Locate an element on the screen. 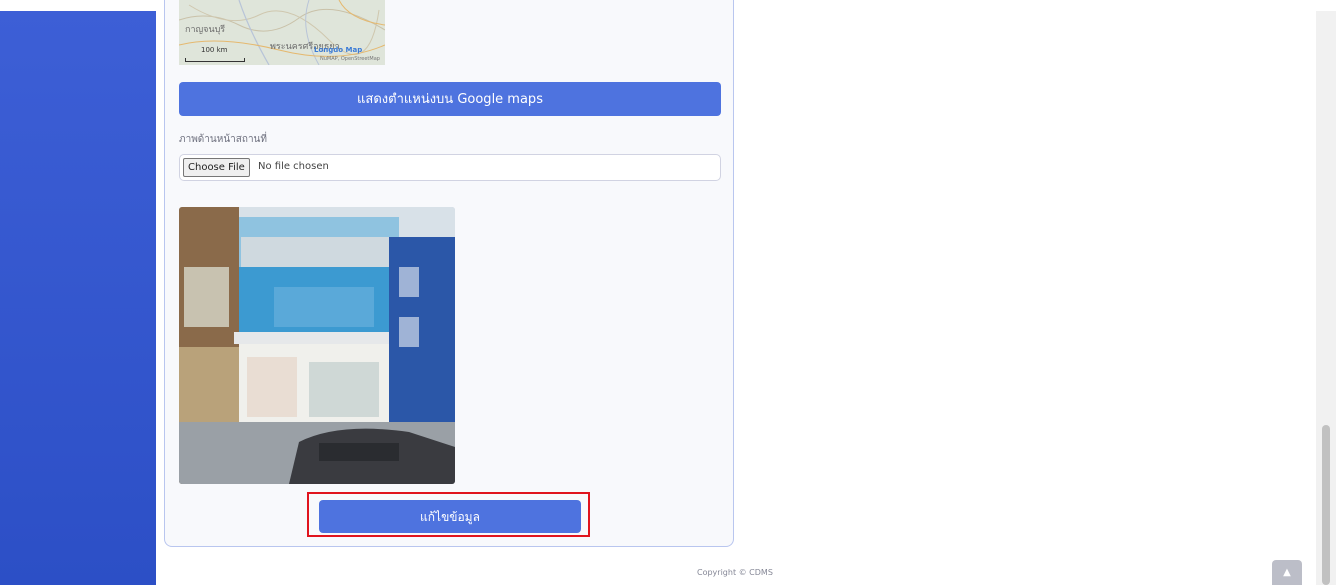 This screenshot has height=585, width=1336. scroll-to-top-button: ▲ is located at coordinates (1287, 572).